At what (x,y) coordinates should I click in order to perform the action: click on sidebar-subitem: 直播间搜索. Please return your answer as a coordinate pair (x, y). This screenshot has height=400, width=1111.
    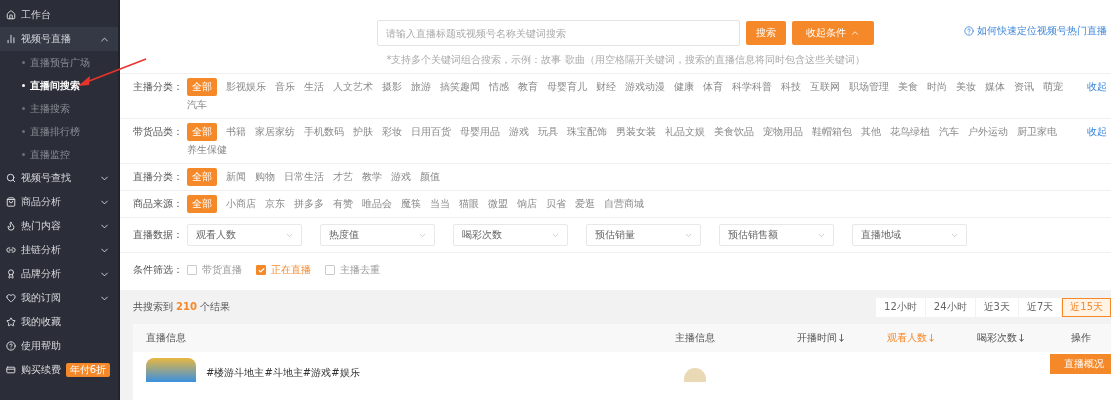
    Looking at the image, I should click on (59, 85).